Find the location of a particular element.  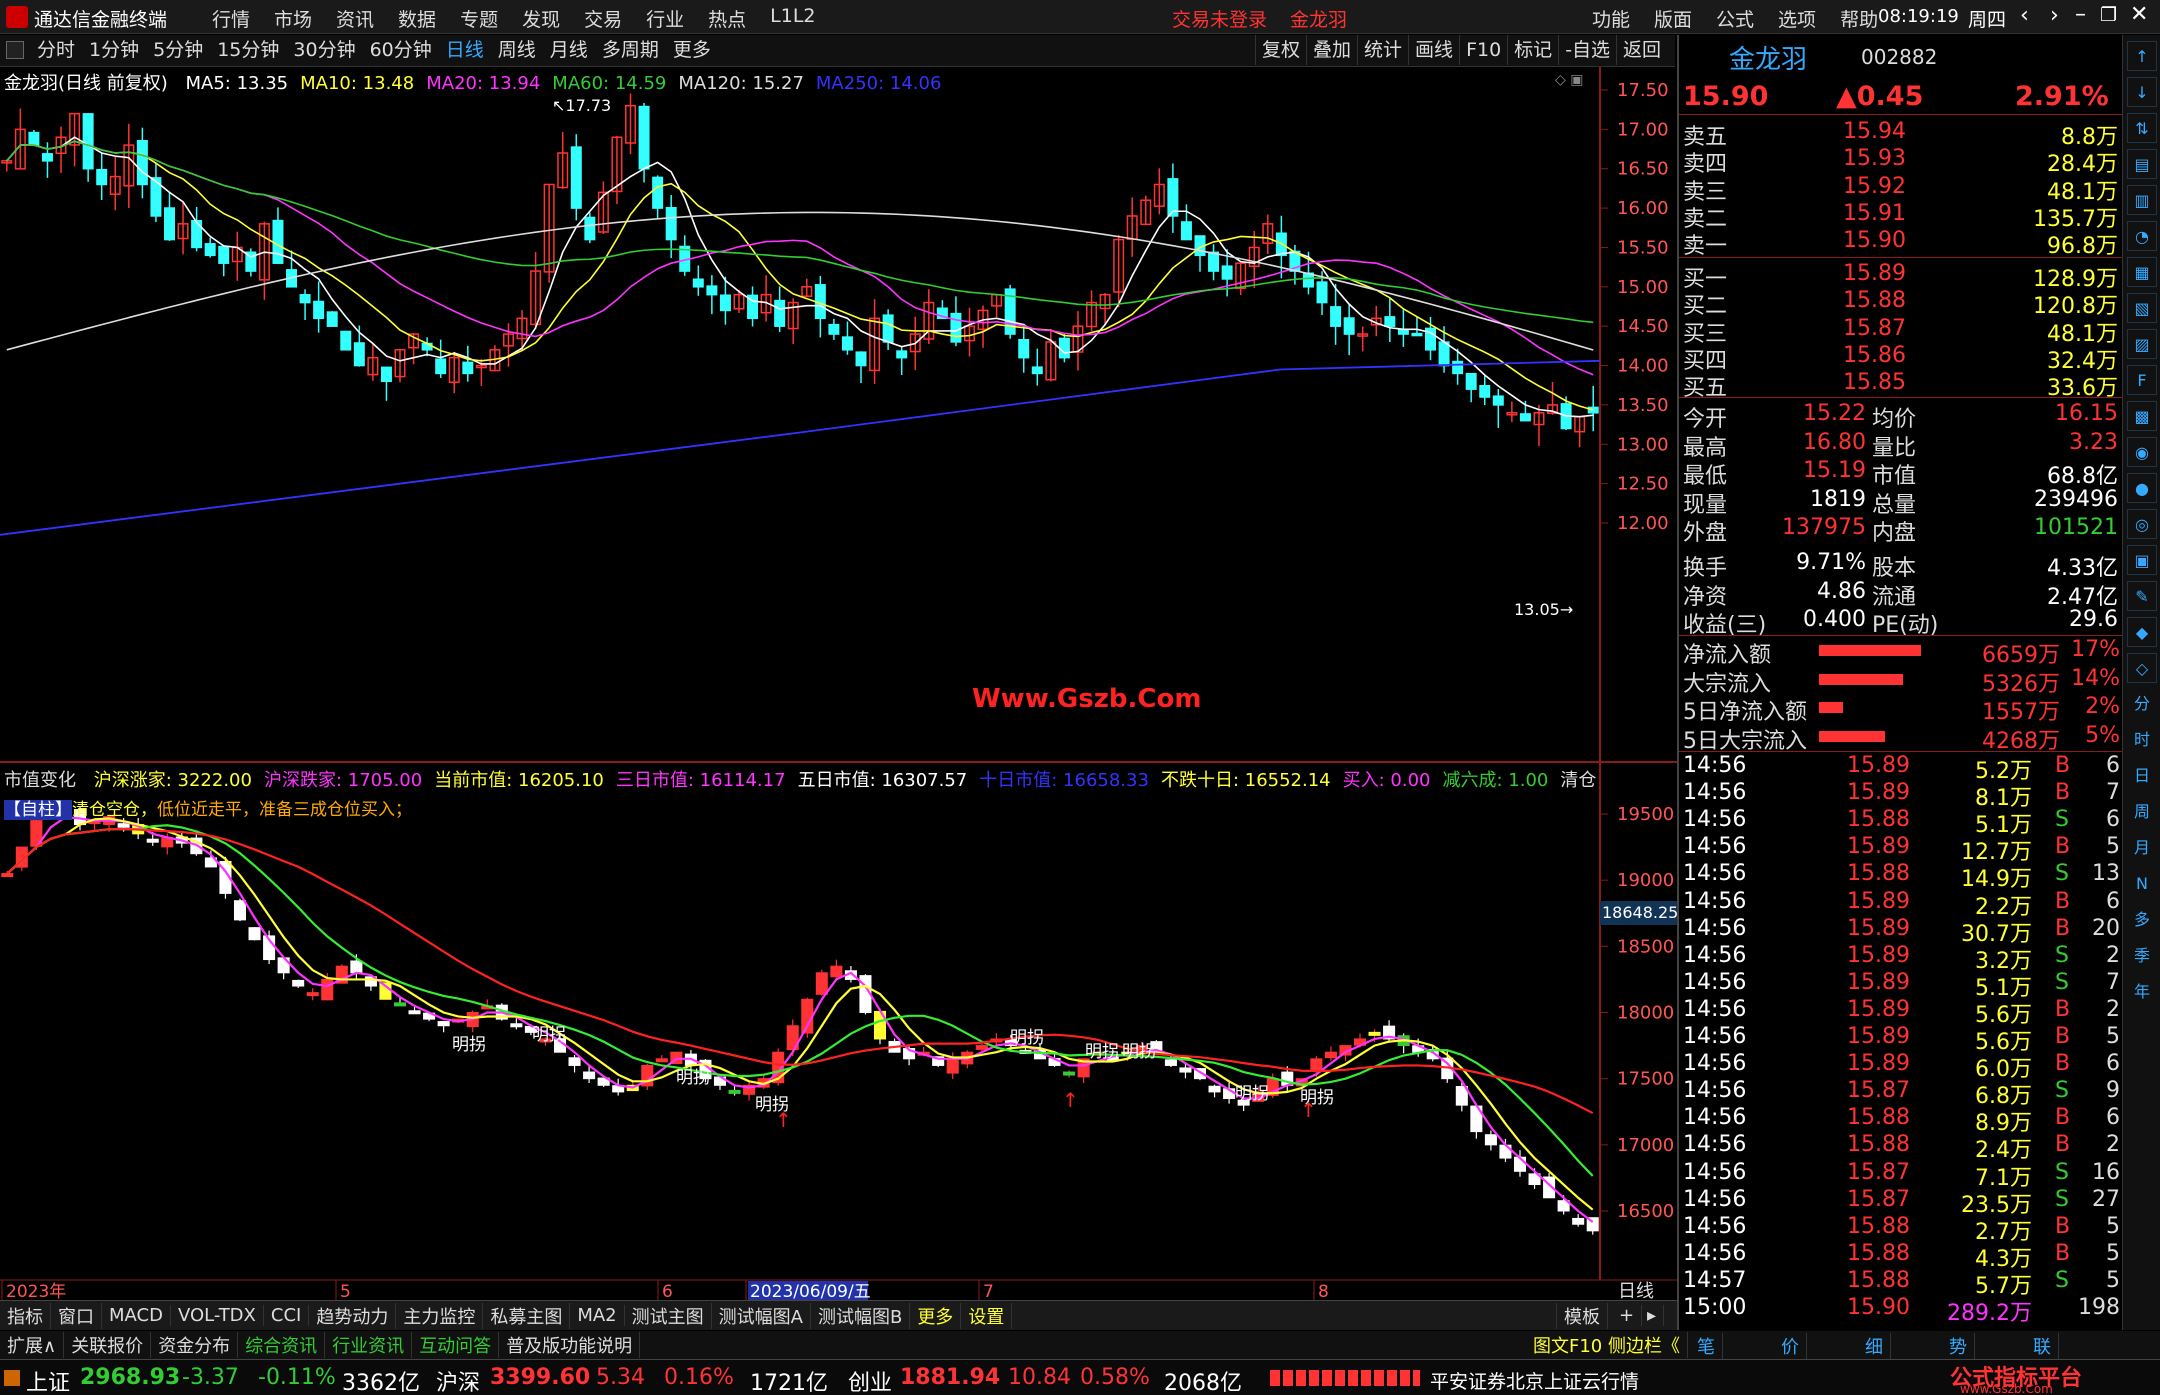

forward-arrow-icon: › is located at coordinates (2054, 15).